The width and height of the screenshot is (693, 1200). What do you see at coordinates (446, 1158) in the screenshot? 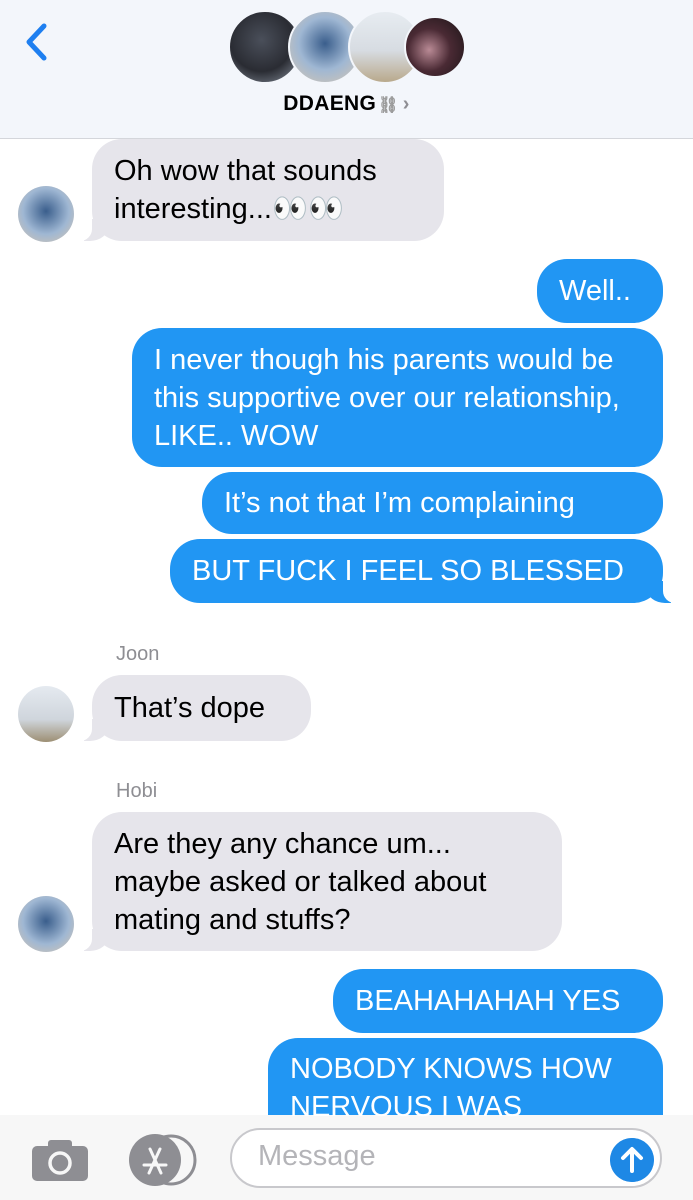
I see `message-input: Message` at bounding box center [446, 1158].